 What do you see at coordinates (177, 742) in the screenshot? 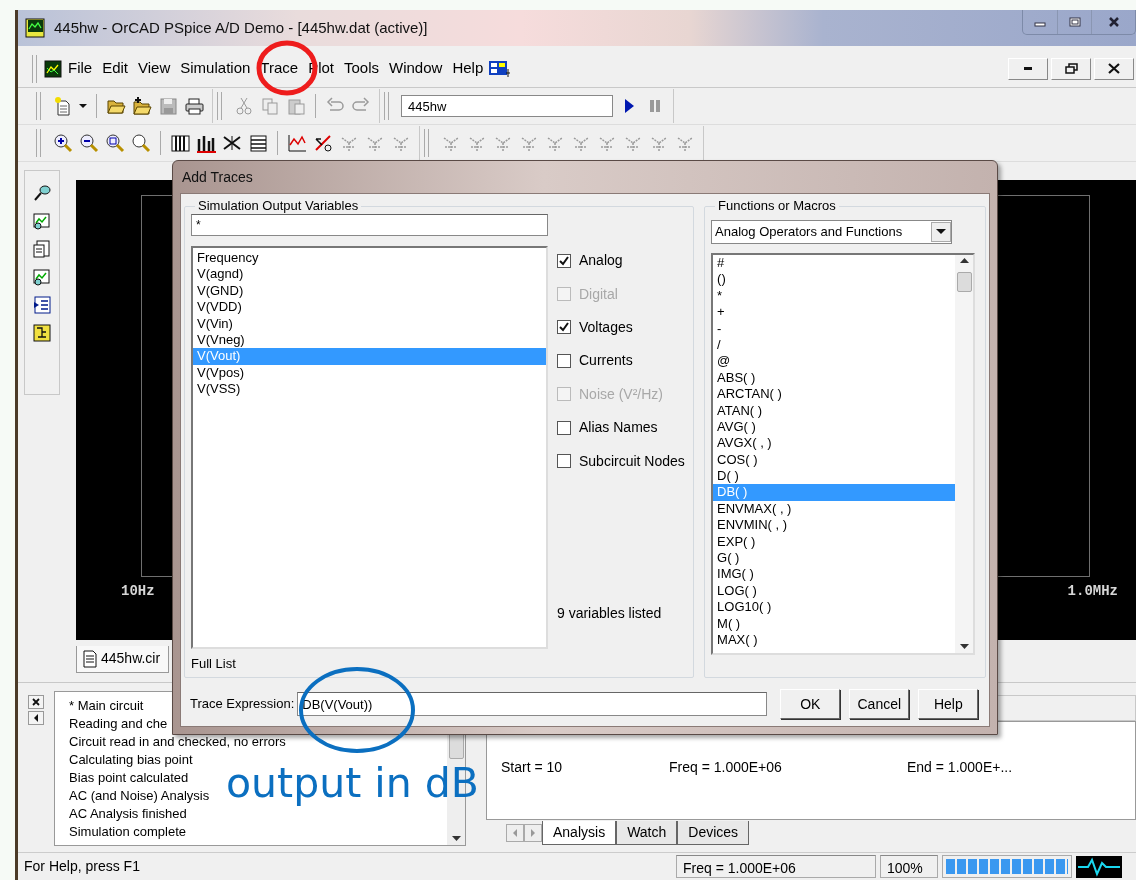
I see `log-line: Circuit read in and checked, no errors` at bounding box center [177, 742].